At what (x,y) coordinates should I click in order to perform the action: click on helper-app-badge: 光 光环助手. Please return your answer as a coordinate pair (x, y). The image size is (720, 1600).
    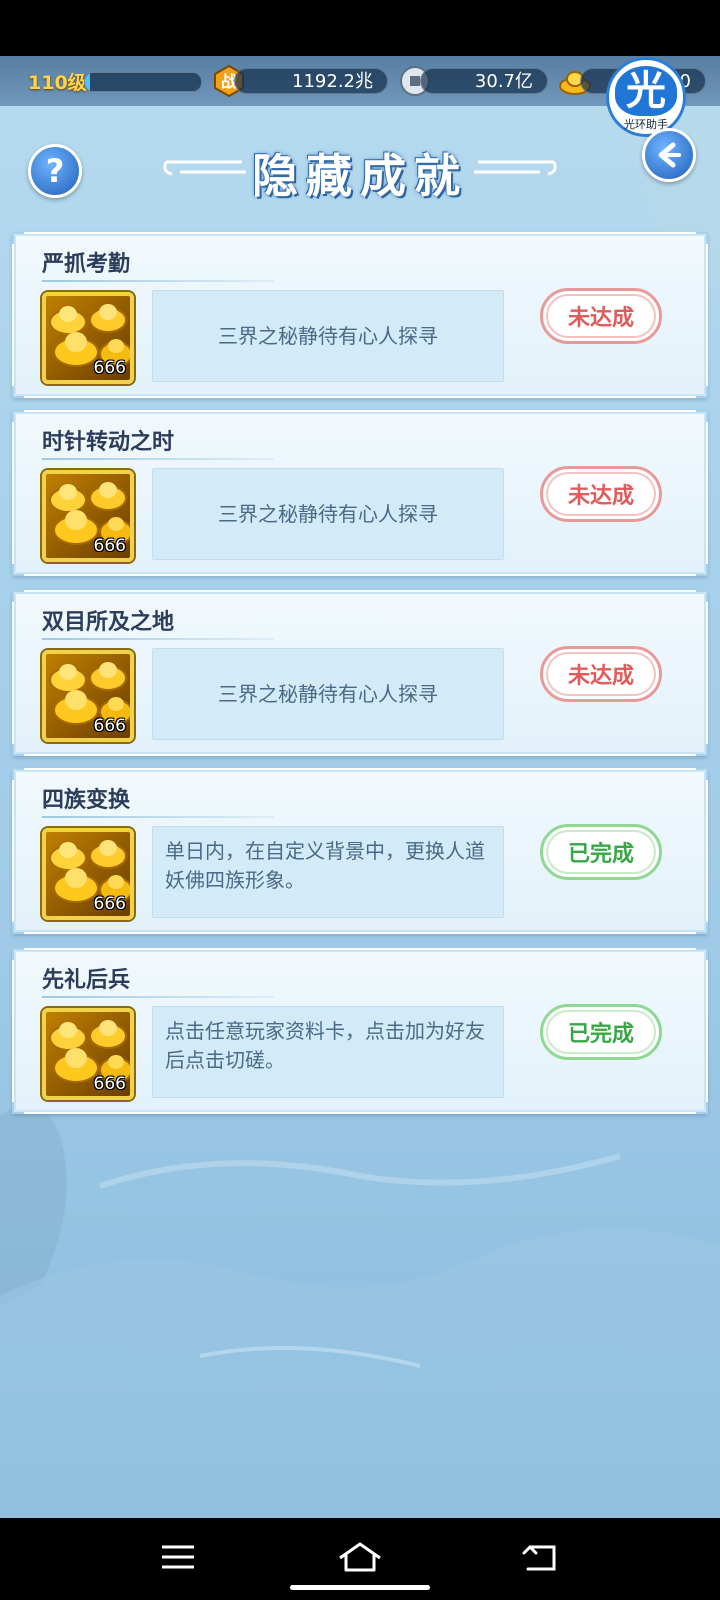
    Looking at the image, I should click on (646, 97).